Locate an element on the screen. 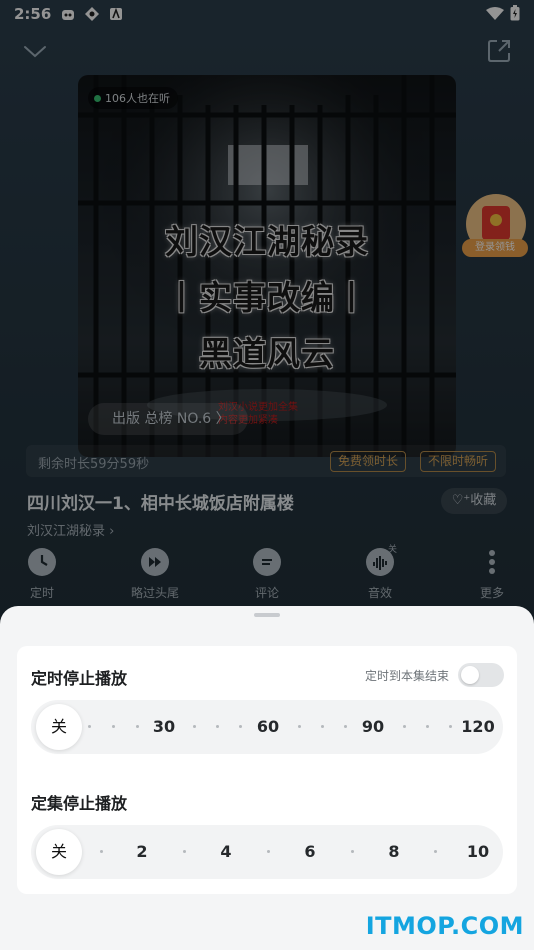 The height and width of the screenshot is (950, 534). episode-options-track: 关 2 4 6 8 10 is located at coordinates (267, 852).